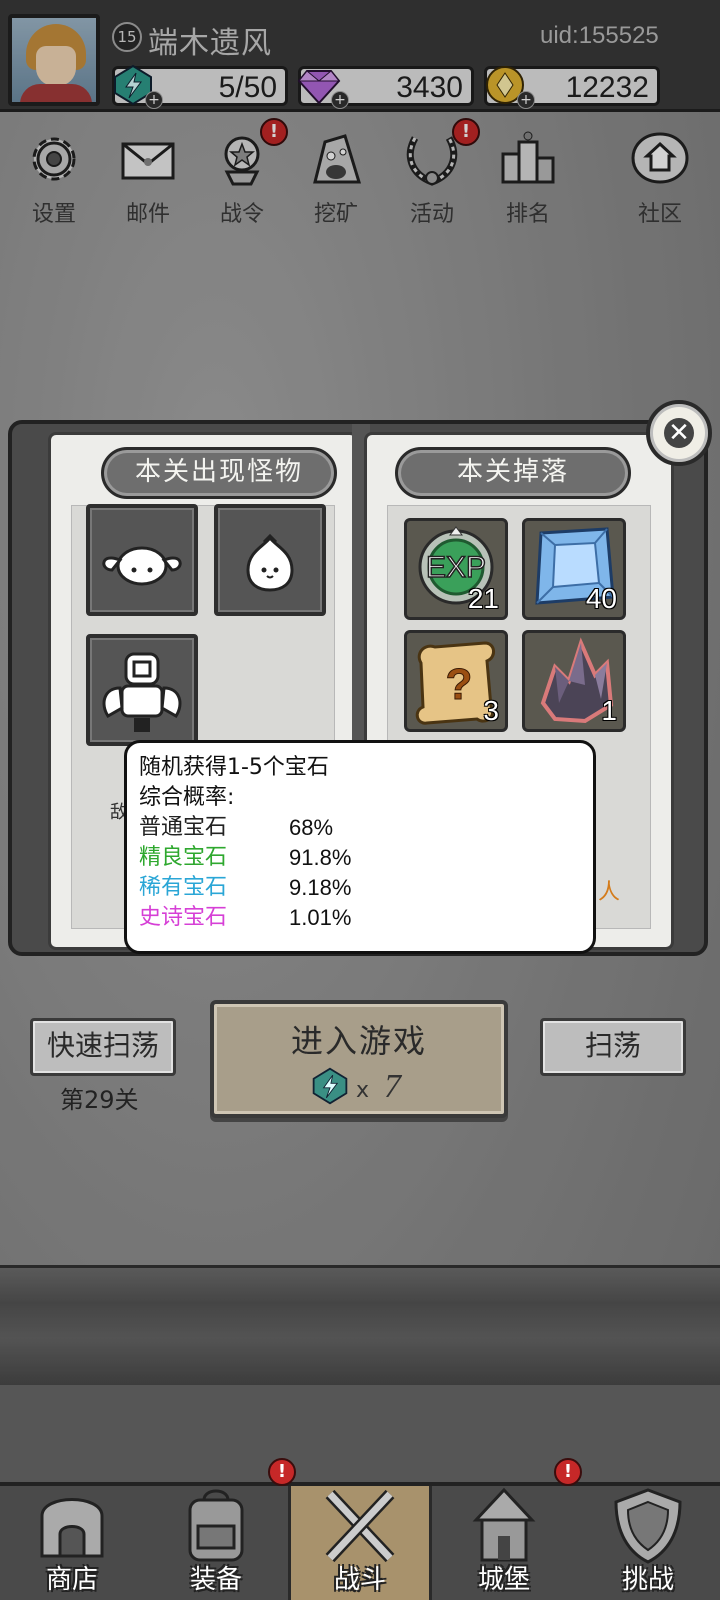  I want to click on crossed-swords-icon, so click(360, 1526).